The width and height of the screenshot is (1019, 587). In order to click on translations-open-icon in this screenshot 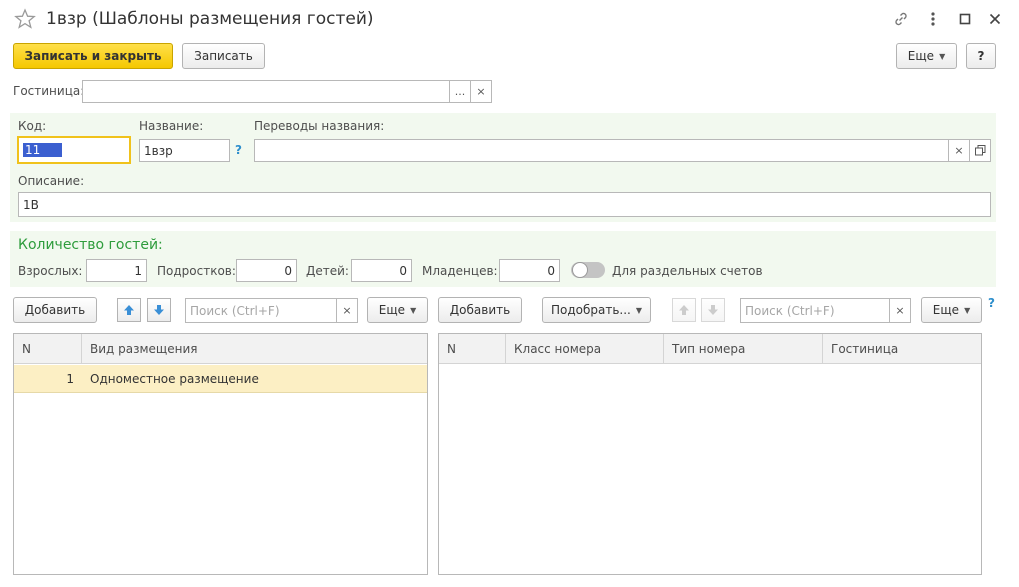, I will do `click(980, 150)`.